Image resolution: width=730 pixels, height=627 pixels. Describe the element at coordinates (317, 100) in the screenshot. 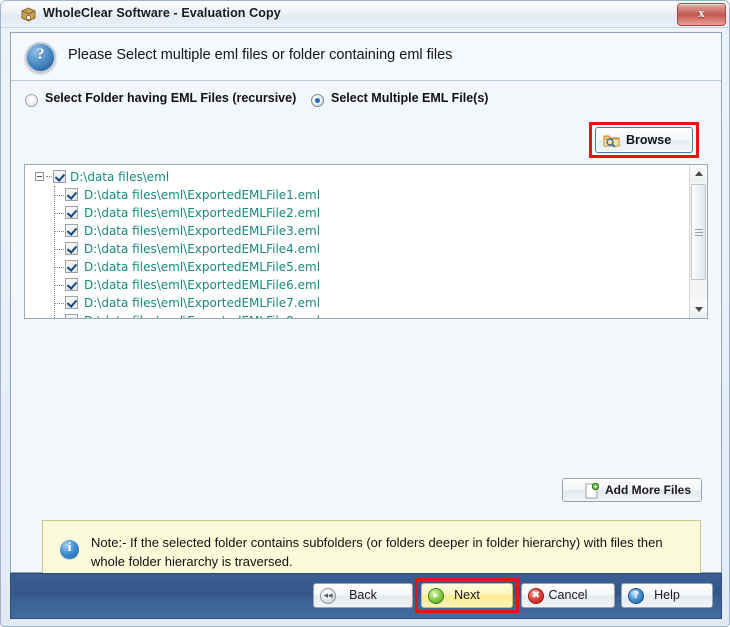

I see `radio-files-indicator` at that location.